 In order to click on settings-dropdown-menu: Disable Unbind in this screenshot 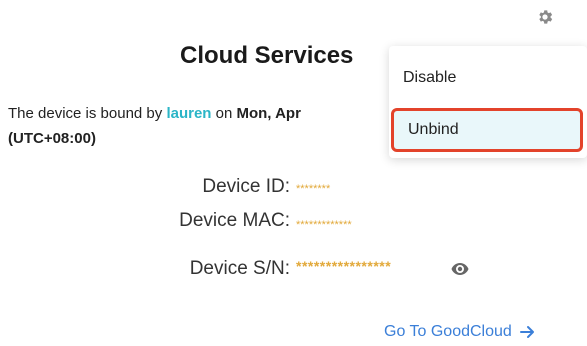, I will do `click(488, 102)`.